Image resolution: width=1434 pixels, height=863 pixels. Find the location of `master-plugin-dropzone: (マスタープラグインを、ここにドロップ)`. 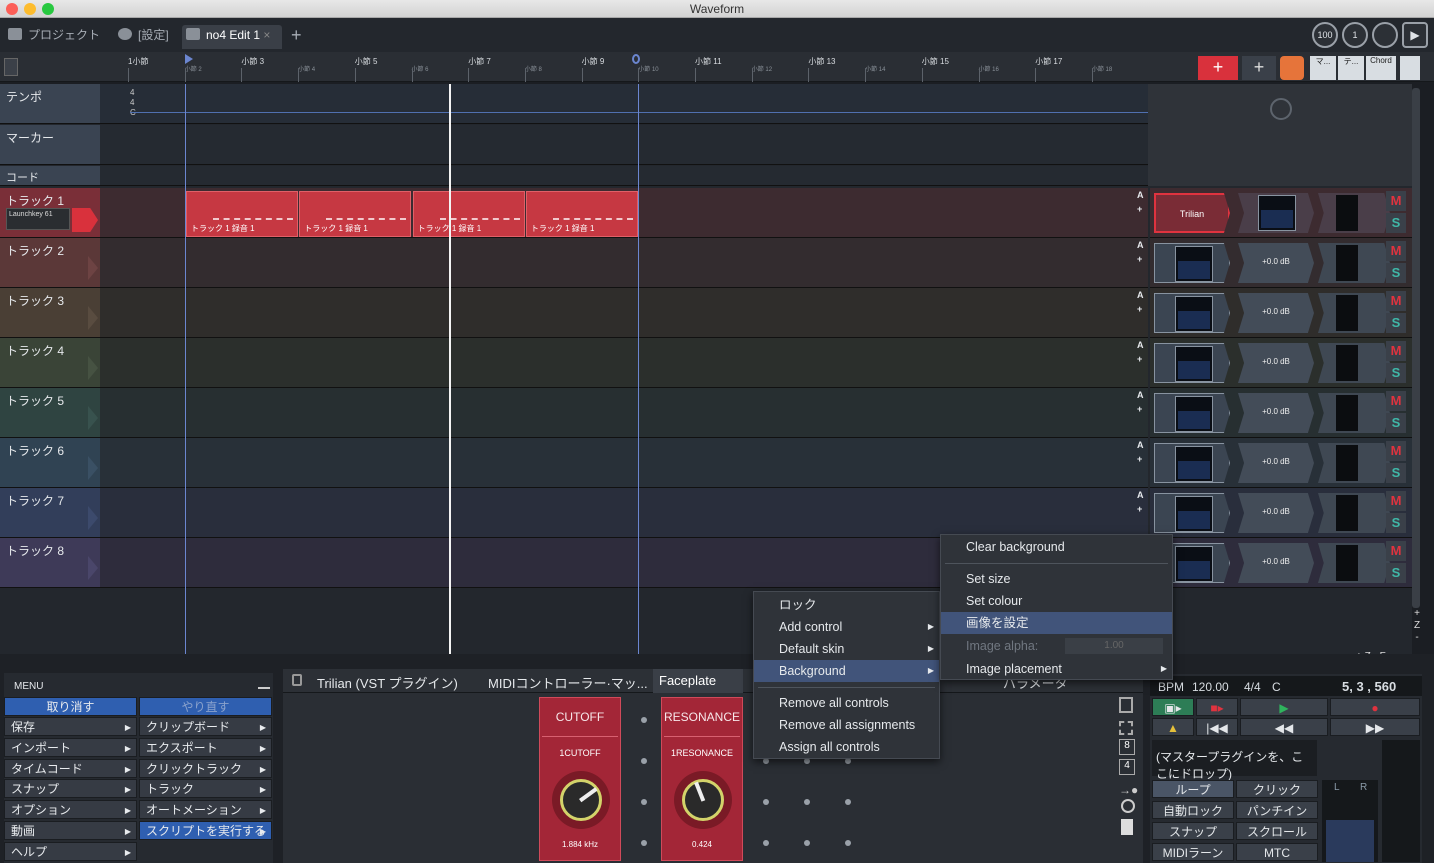

master-plugin-dropzone: (マスタープラグインを、ここにドロップ) is located at coordinates (1234, 760).